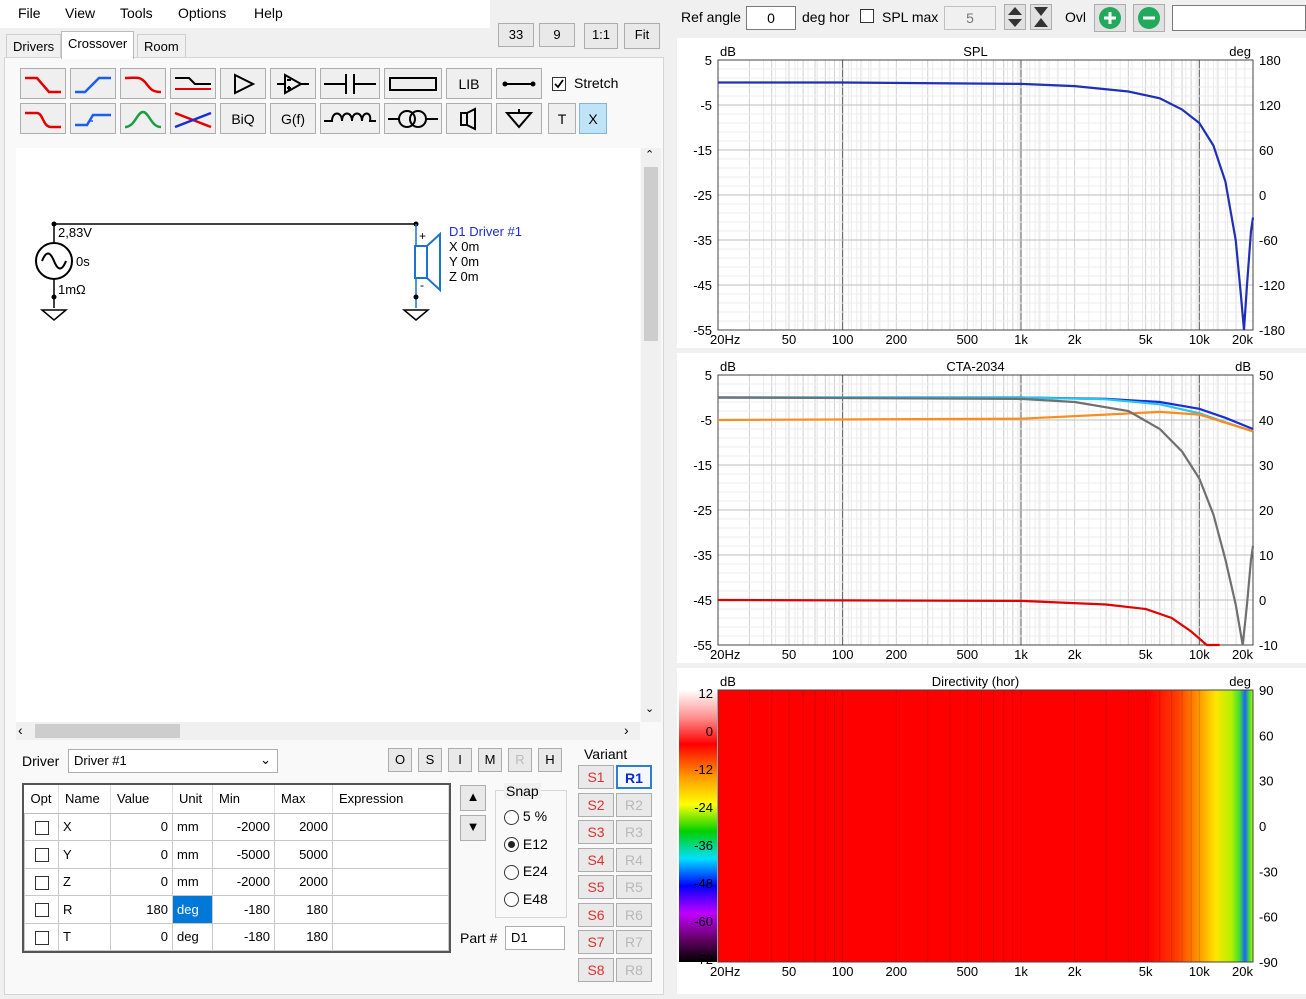 The width and height of the screenshot is (1306, 999). What do you see at coordinates (642, 36) in the screenshot?
I see `fit-button: Fit` at bounding box center [642, 36].